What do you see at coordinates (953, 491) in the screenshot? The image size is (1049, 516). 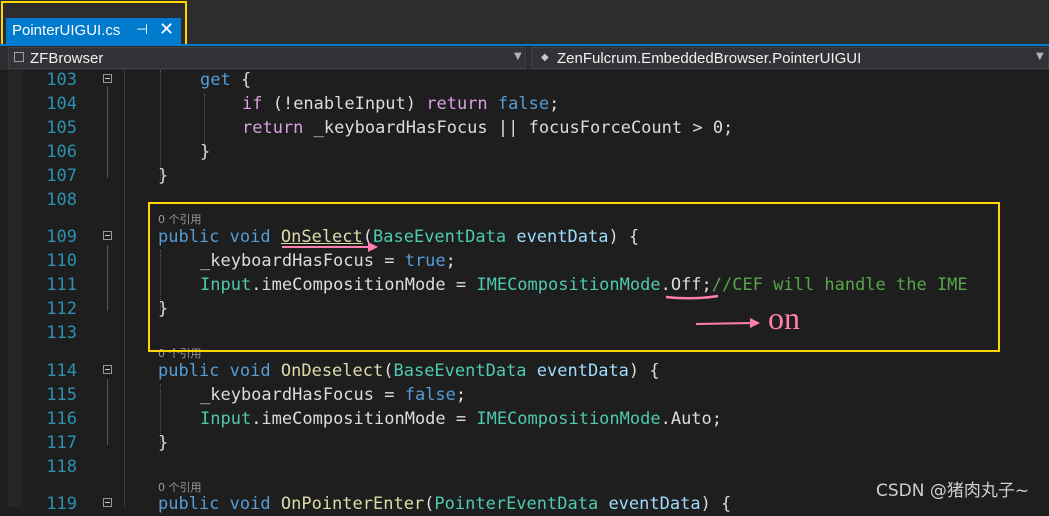 I see `watermark: CSDN @猪肉丸子~` at bounding box center [953, 491].